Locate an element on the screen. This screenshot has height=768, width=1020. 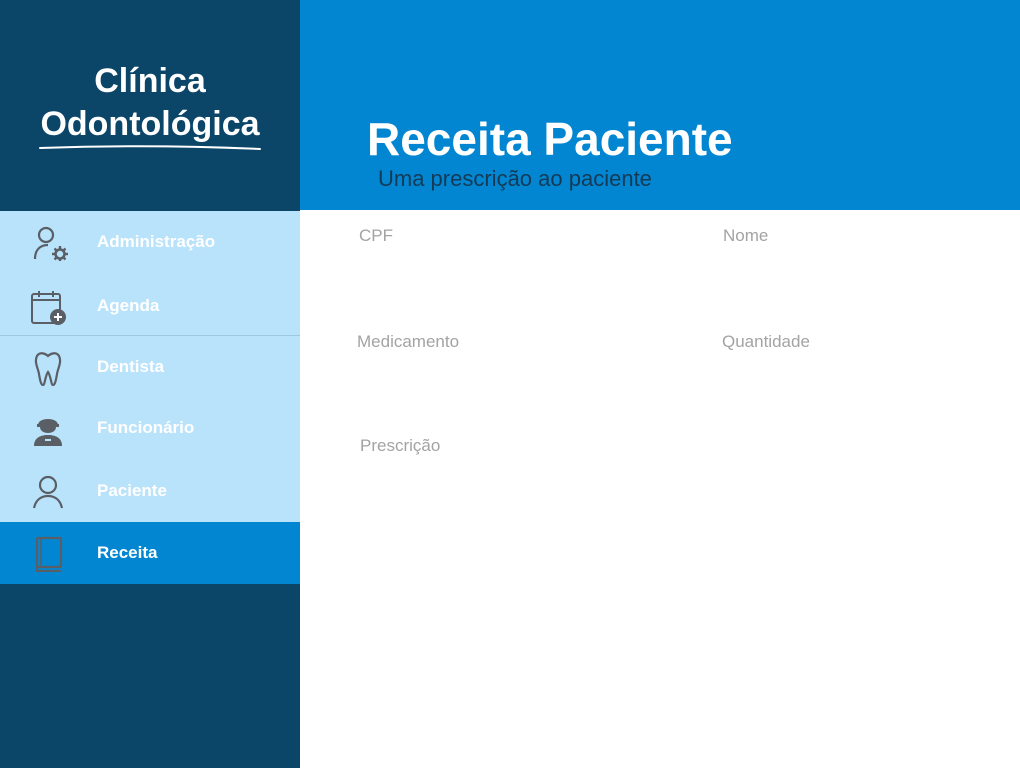
sidebar-item-funcionario: Funcionário is located at coordinates (150, 428).